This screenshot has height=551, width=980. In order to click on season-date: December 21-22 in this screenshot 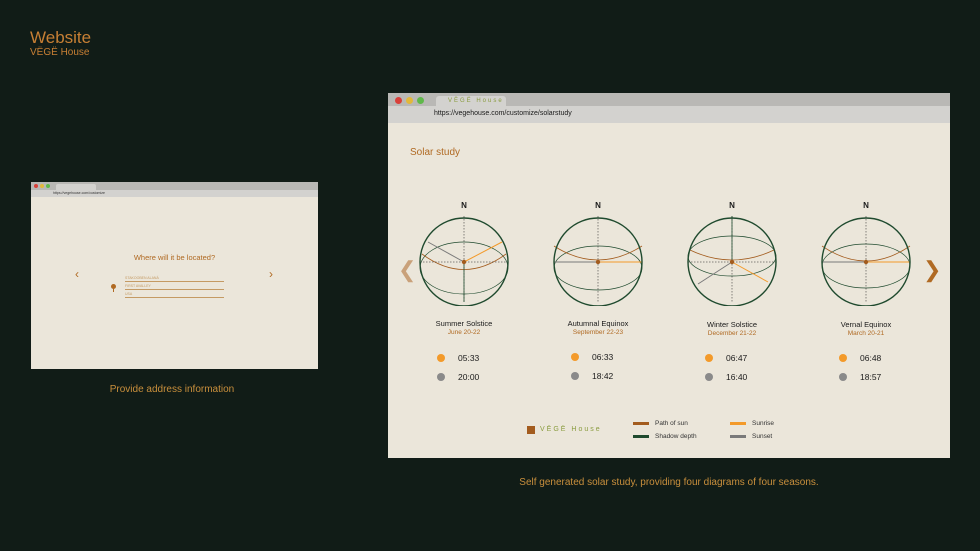, I will do `click(732, 333)`.